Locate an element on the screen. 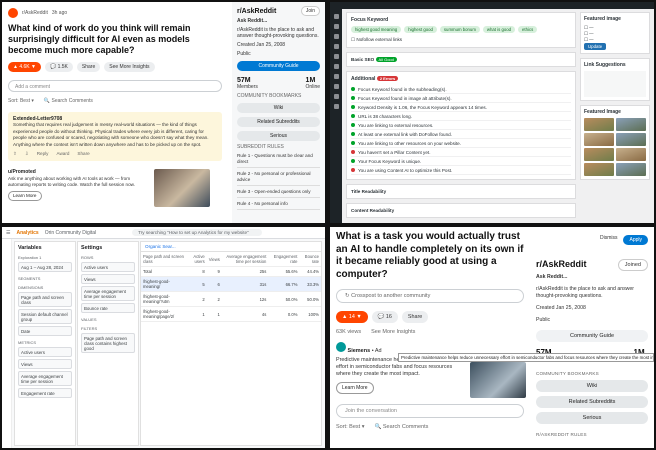  column-header: Engagement rate is located at coordinates (284, 259).